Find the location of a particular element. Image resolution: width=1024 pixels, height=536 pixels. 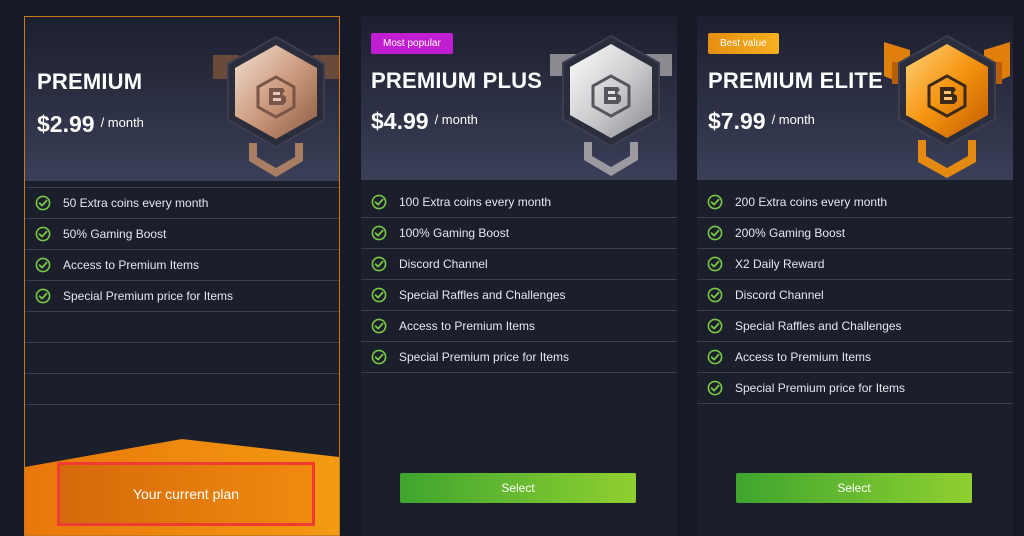

plan-title: PREMIUM ELITE is located at coordinates (795, 80).